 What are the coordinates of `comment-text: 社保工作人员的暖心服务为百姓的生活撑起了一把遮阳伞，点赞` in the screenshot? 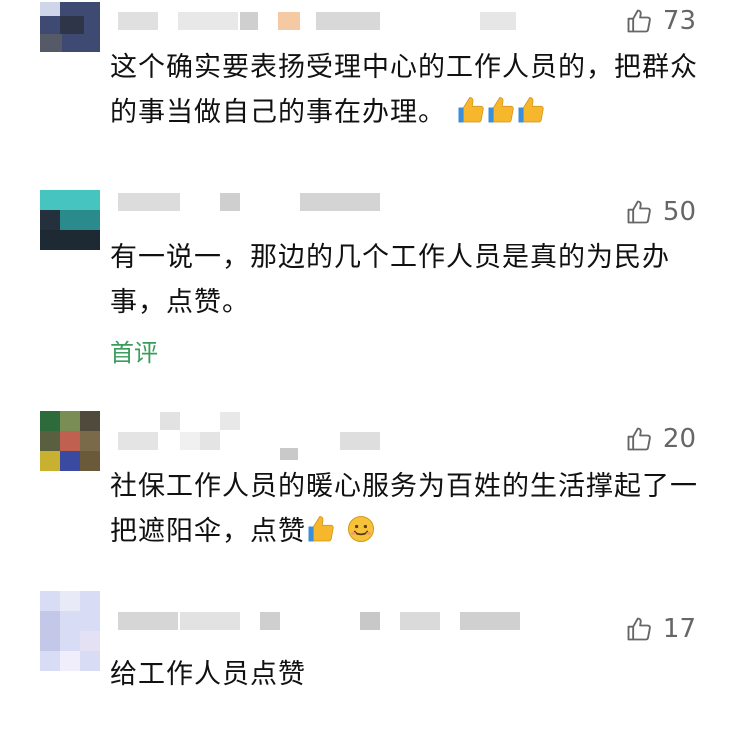 It's located at (410, 509).